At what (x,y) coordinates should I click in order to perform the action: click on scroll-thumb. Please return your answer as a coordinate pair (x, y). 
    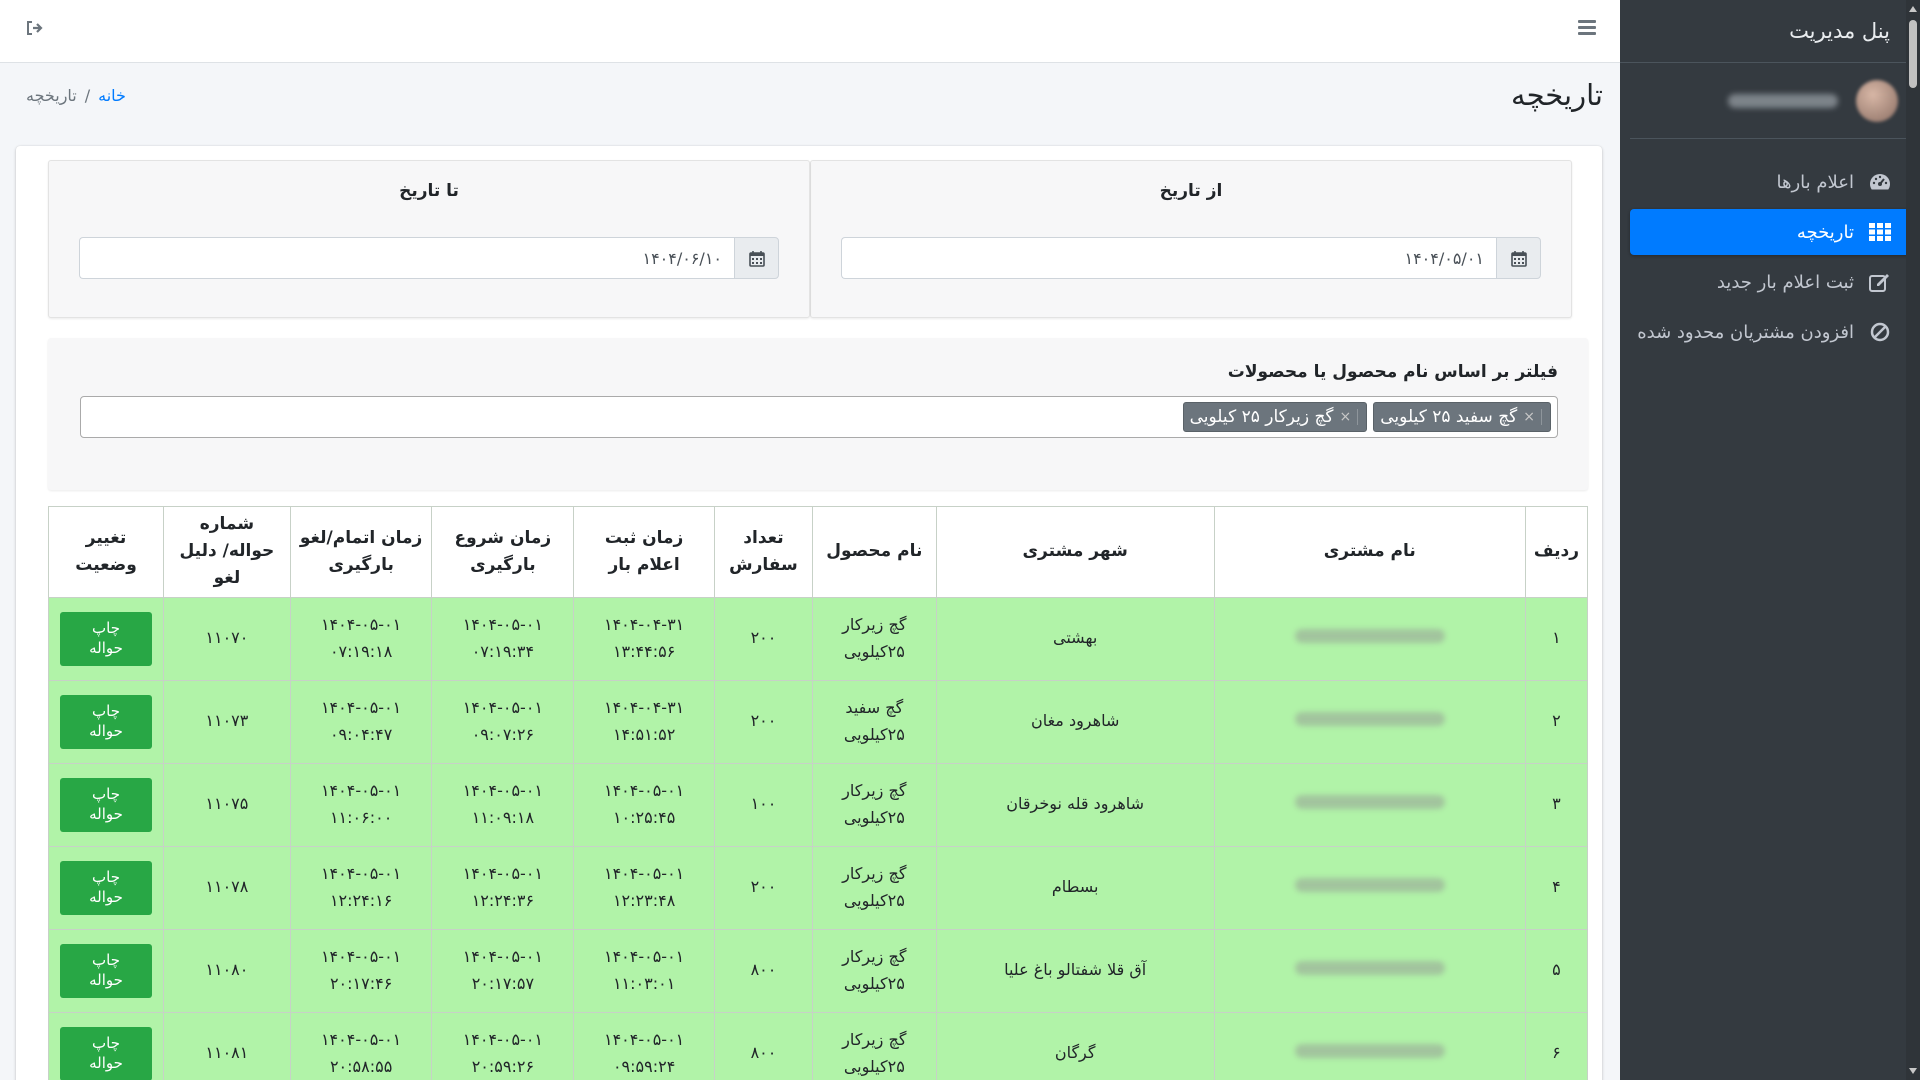
    Looking at the image, I should click on (1913, 54).